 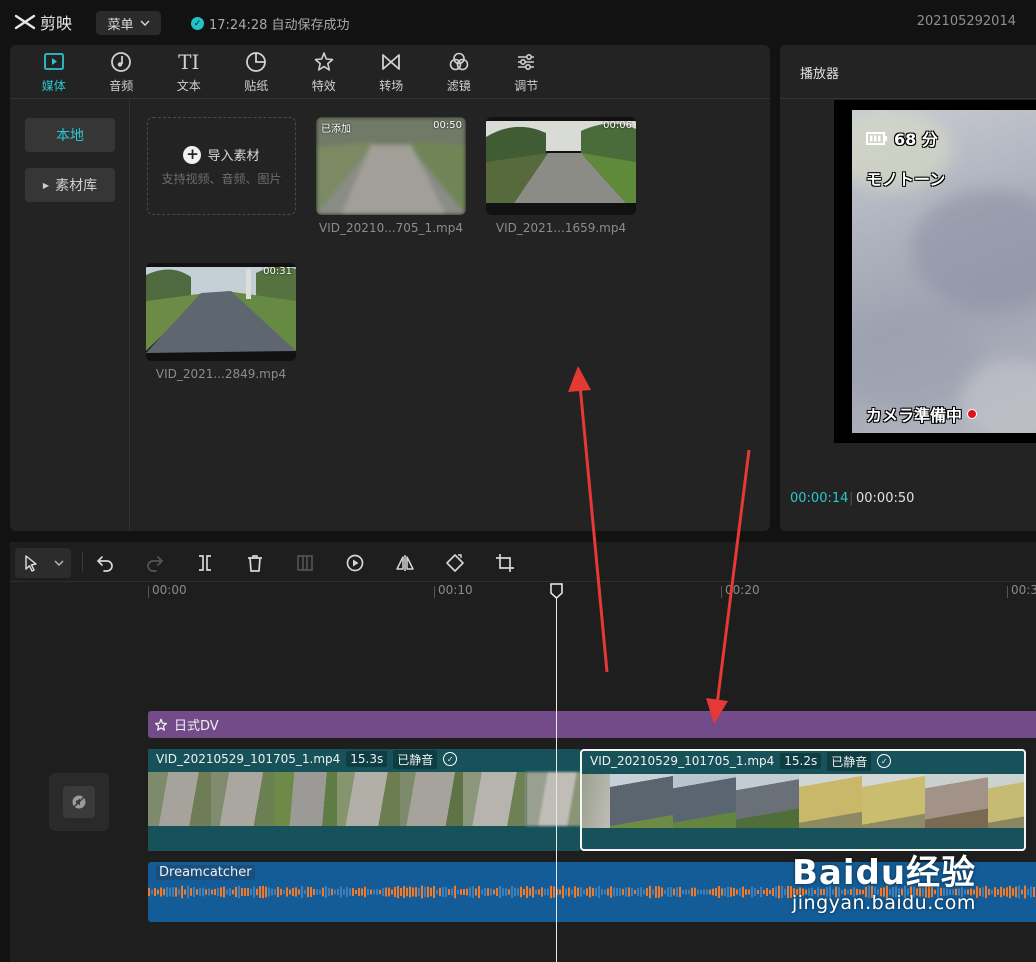 What do you see at coordinates (617, 125) in the screenshot?
I see `media-duration: 00:06` at bounding box center [617, 125].